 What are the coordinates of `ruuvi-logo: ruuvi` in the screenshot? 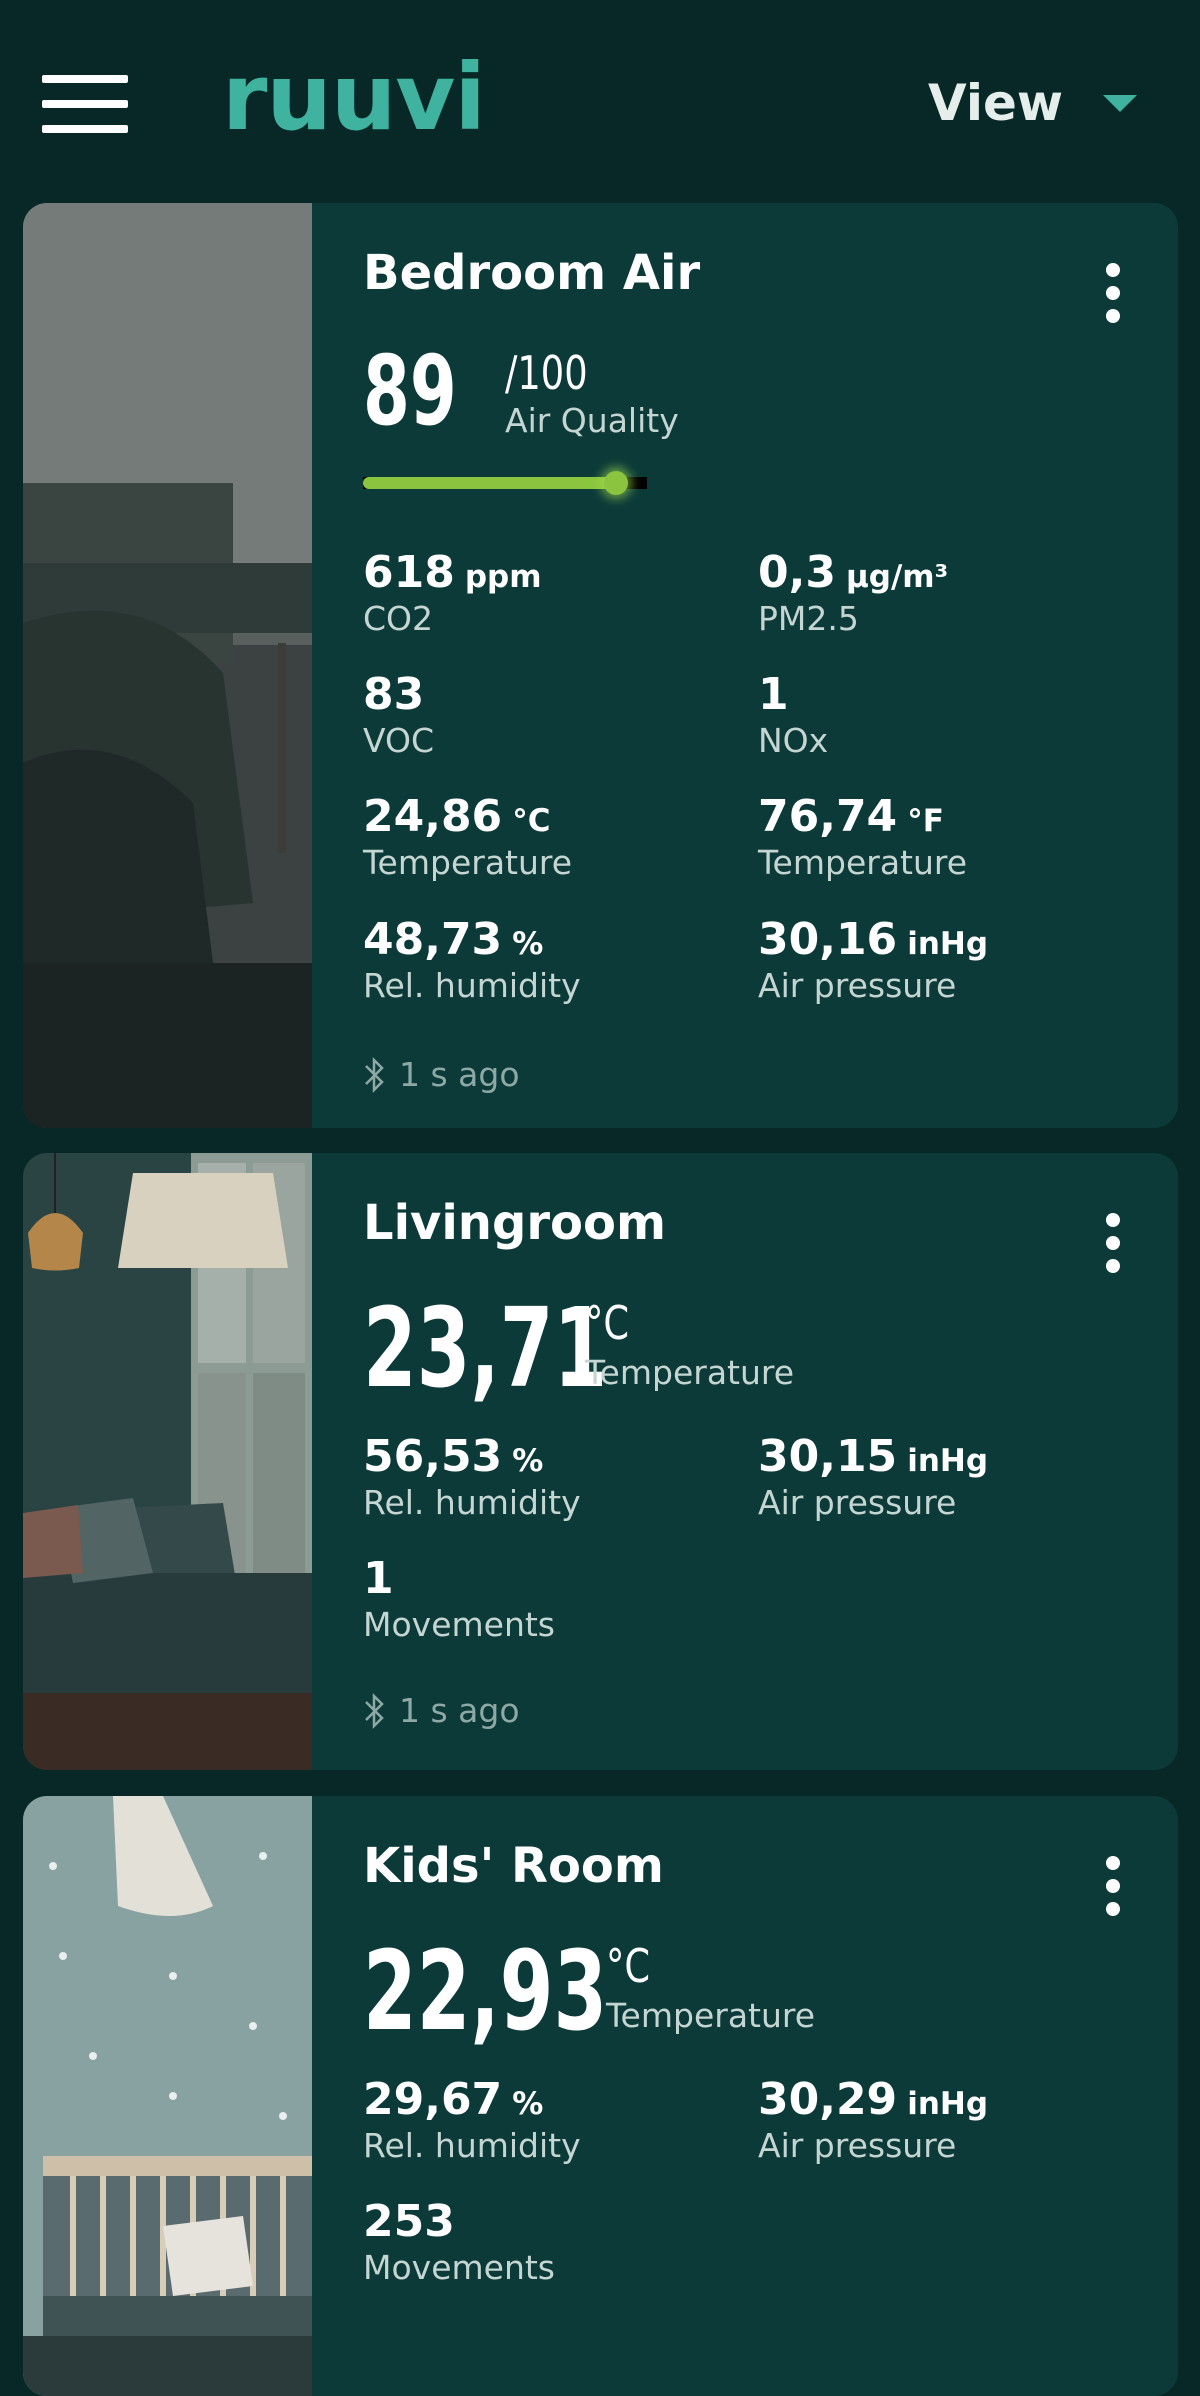 It's located at (354, 97).